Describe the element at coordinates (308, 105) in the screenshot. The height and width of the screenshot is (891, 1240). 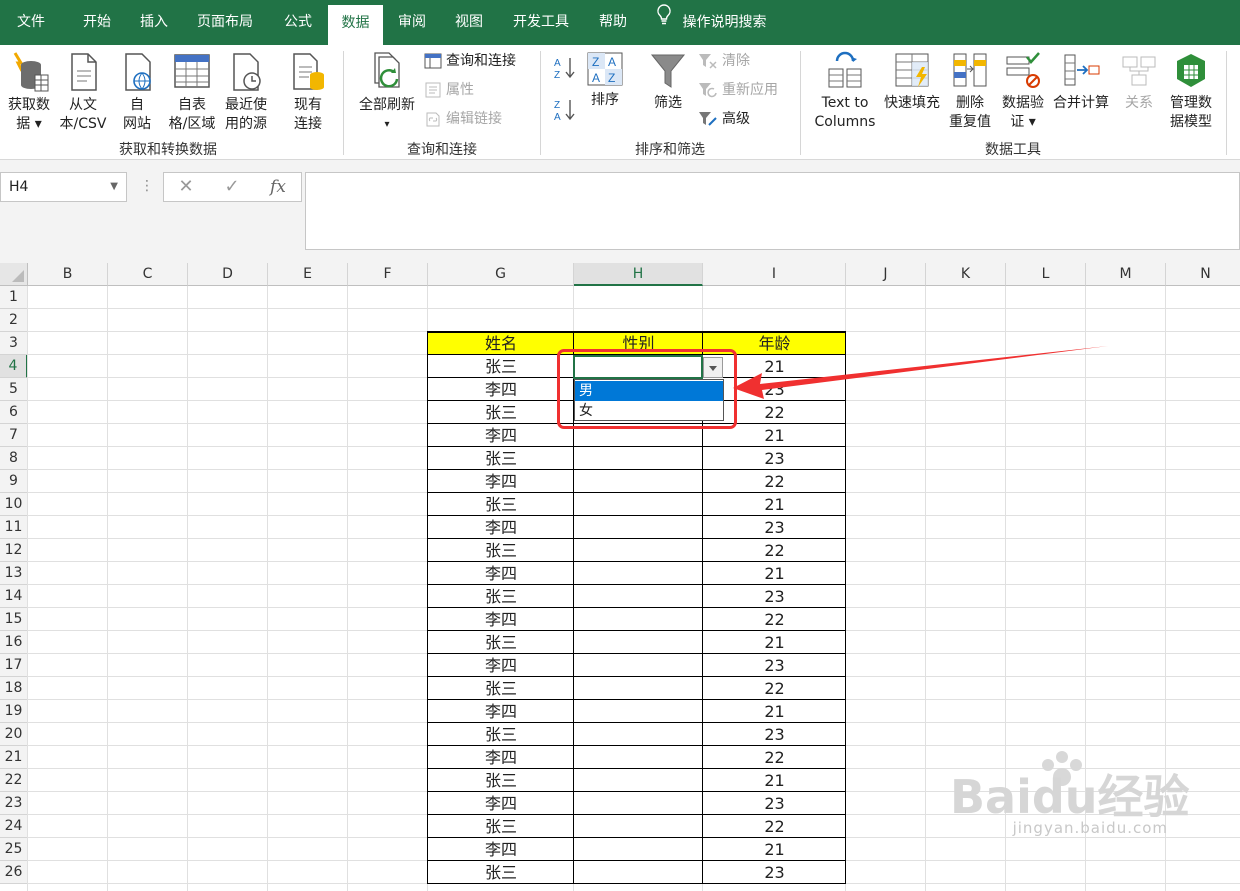
I see `existing-connections-label: 现有` at that location.